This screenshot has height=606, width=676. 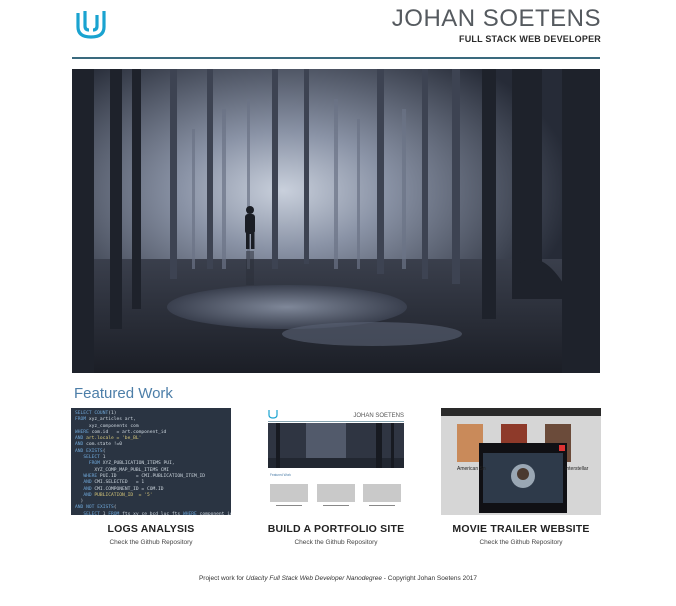 I want to click on footer-prefix: Project work for, so click(x=222, y=578).